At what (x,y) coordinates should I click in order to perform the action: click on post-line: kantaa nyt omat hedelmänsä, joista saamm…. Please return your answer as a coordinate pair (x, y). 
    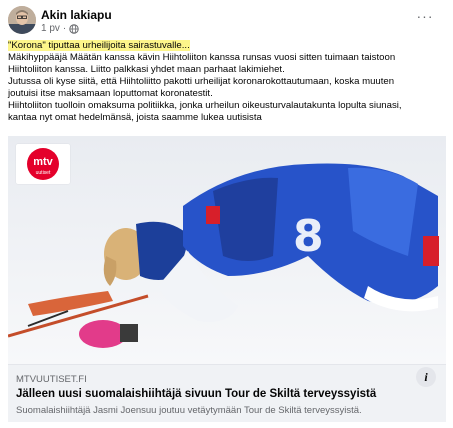
    Looking at the image, I should click on (135, 117).